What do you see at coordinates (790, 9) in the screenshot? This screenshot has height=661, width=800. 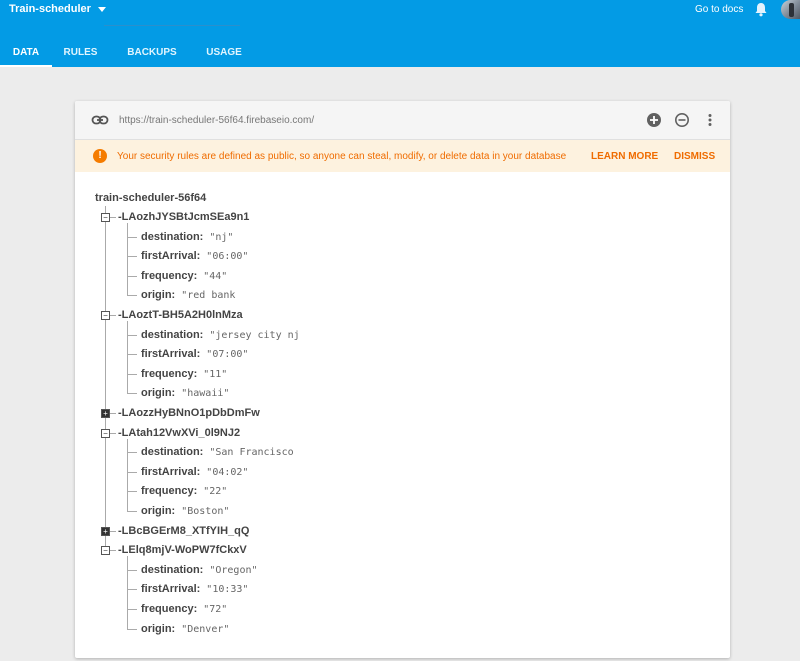 I see `user-avatar` at bounding box center [790, 9].